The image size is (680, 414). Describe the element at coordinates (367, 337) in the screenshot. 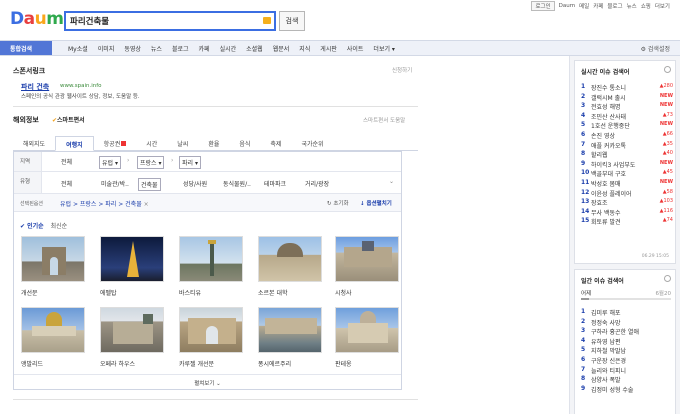

I see `place-card: 판테옹` at that location.